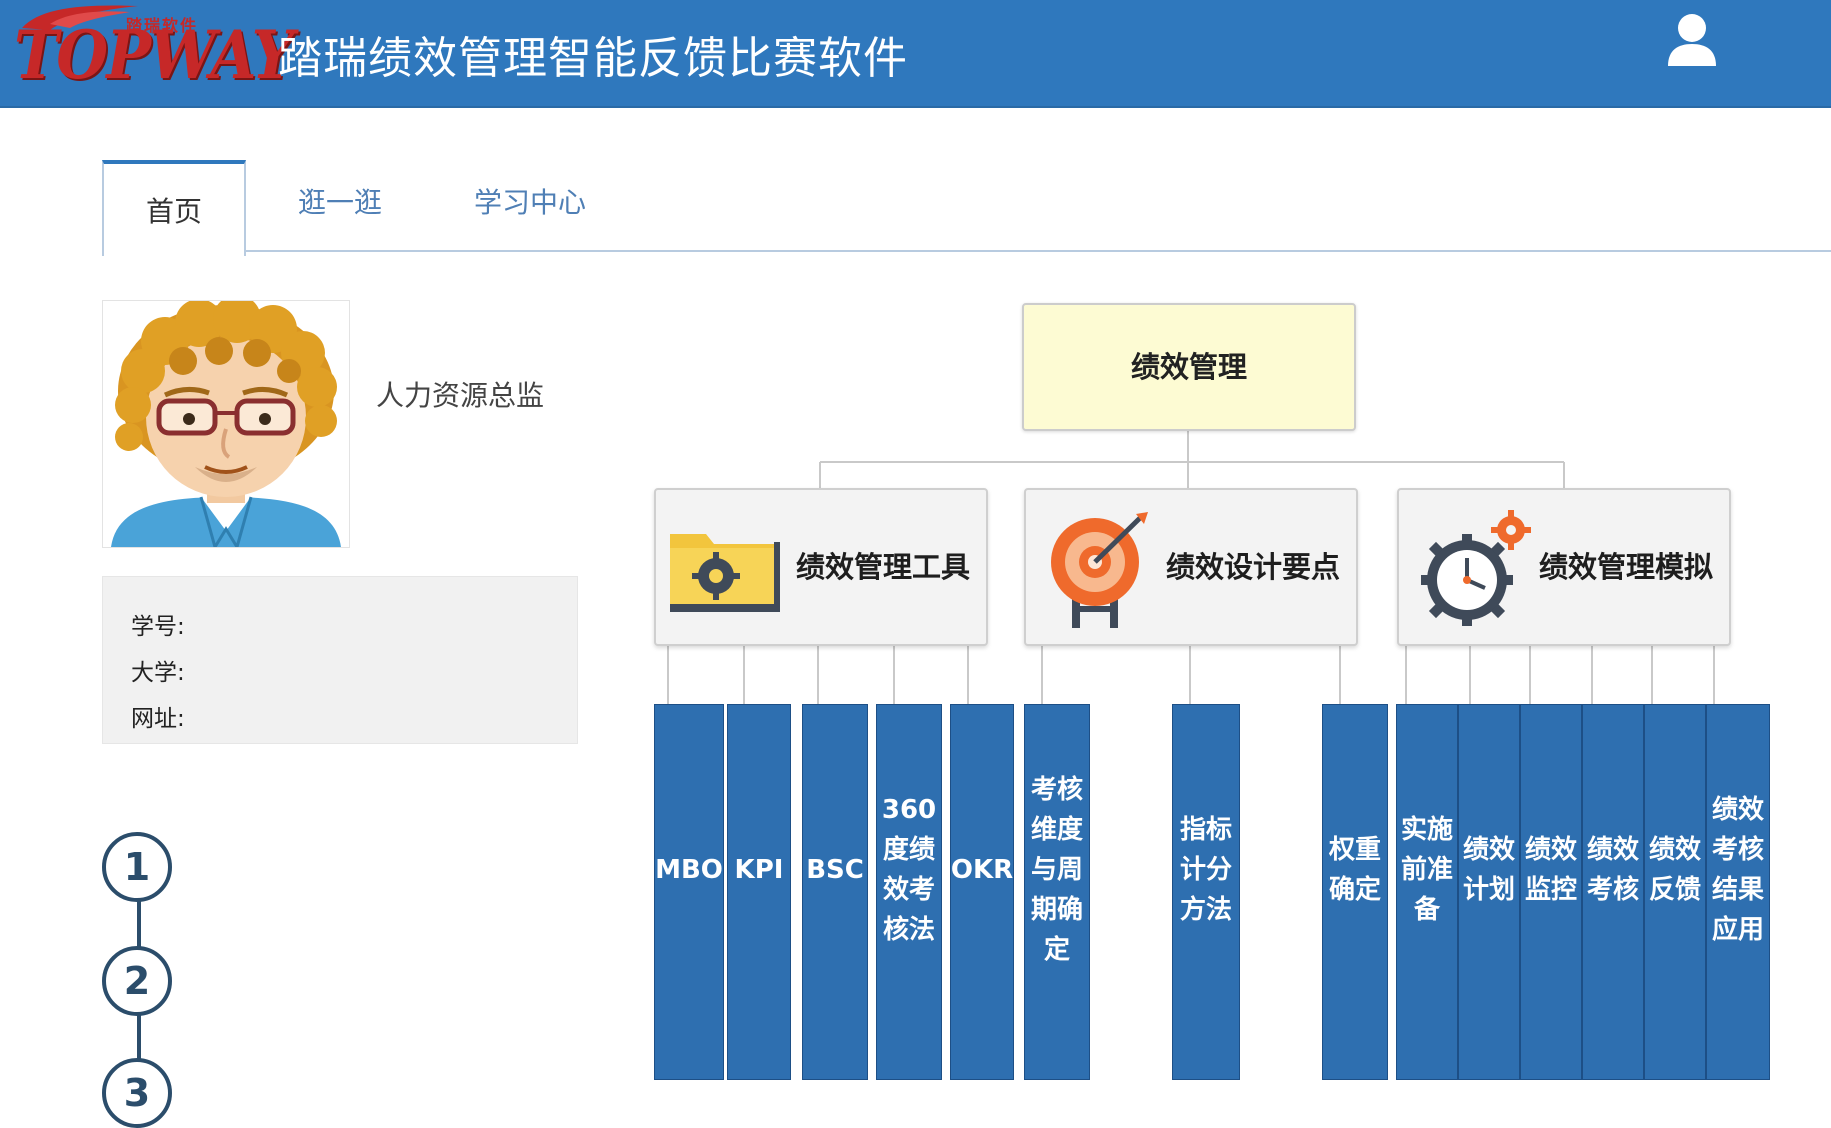  Describe the element at coordinates (1099, 570) in the screenshot. I see `target-icon` at that location.